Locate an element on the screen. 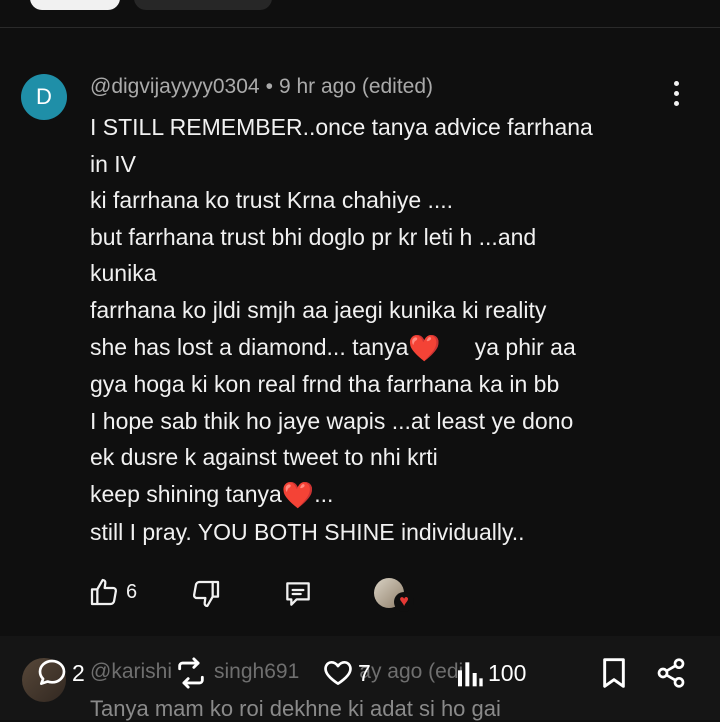  views-button: 100 is located at coordinates (491, 673).